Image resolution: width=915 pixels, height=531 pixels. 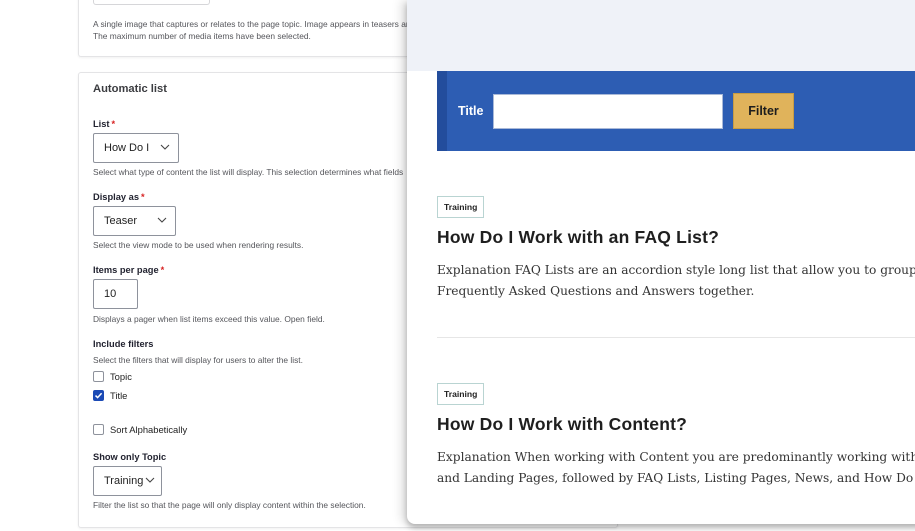 What do you see at coordinates (129, 270) in the screenshot?
I see `items-per-page-label: Items per page *` at bounding box center [129, 270].